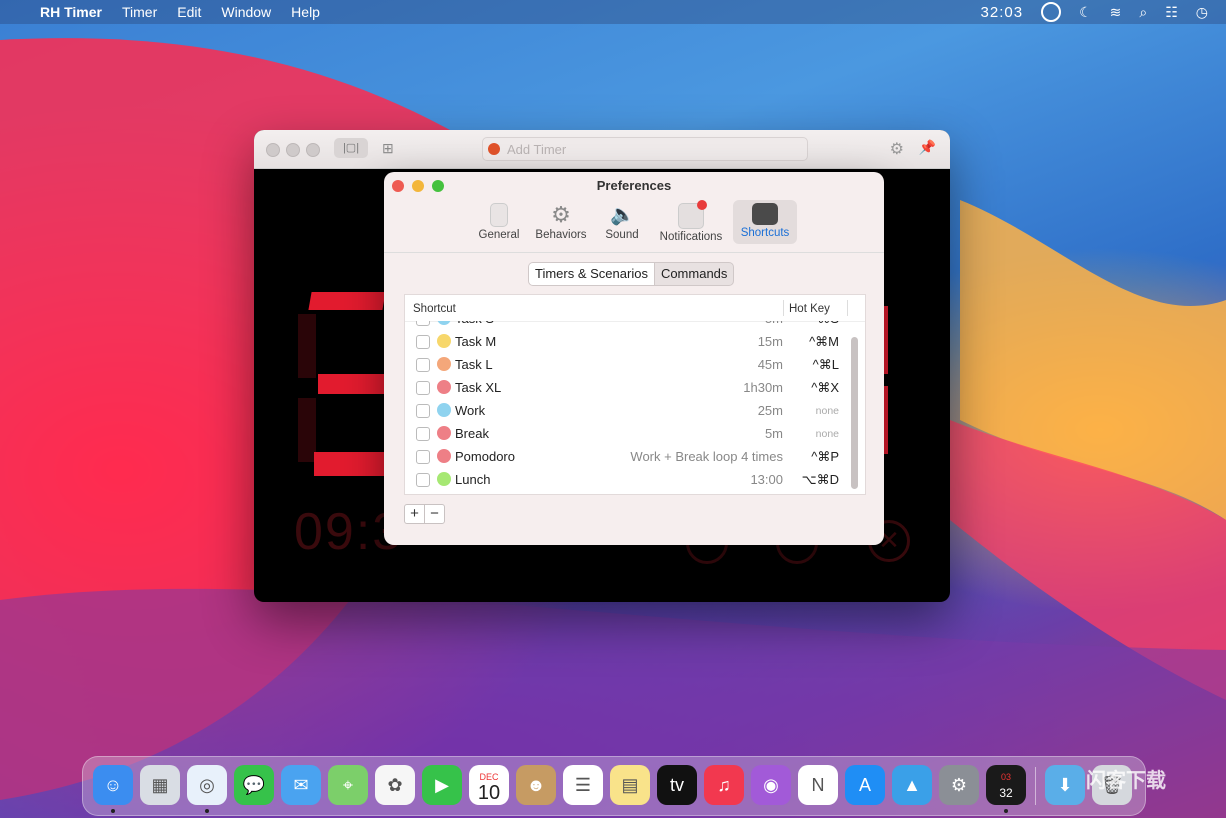 This screenshot has height=818, width=1226. Describe the element at coordinates (628, 410) in the screenshot. I see `table-row: Work 25m none` at that location.